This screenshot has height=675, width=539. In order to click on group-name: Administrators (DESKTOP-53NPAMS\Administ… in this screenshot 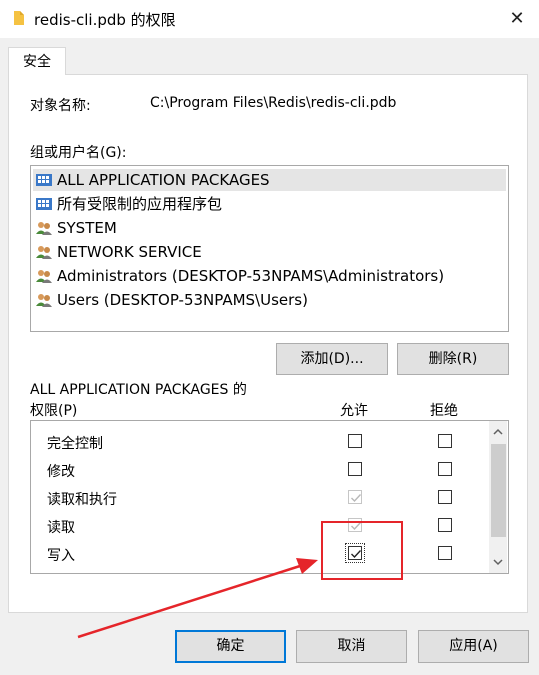, I will do `click(251, 276)`.